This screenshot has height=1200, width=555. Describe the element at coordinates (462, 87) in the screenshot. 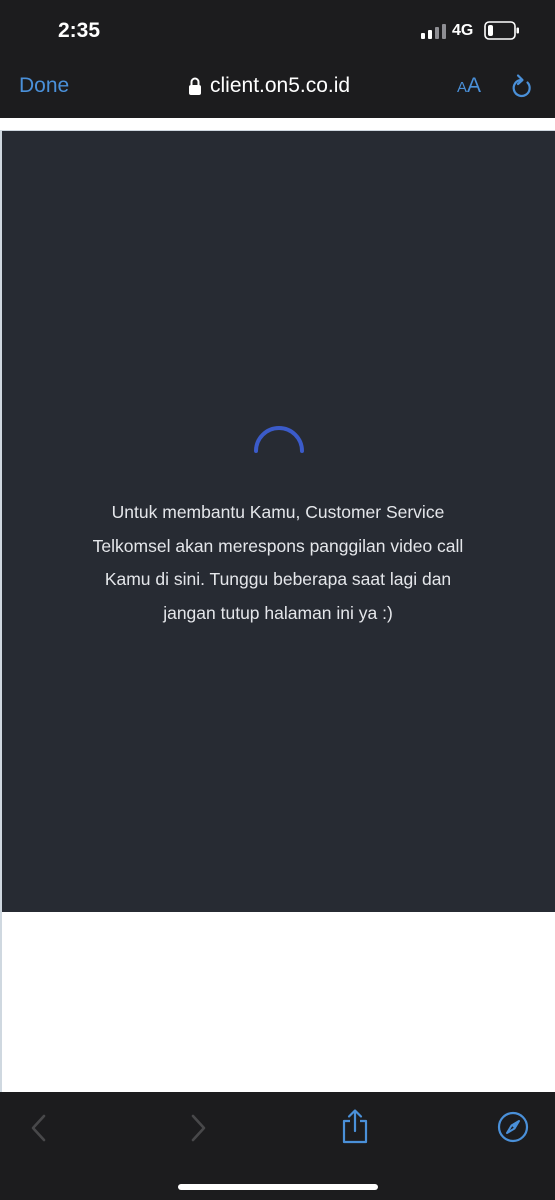

I see `text-size-small-a: A` at that location.